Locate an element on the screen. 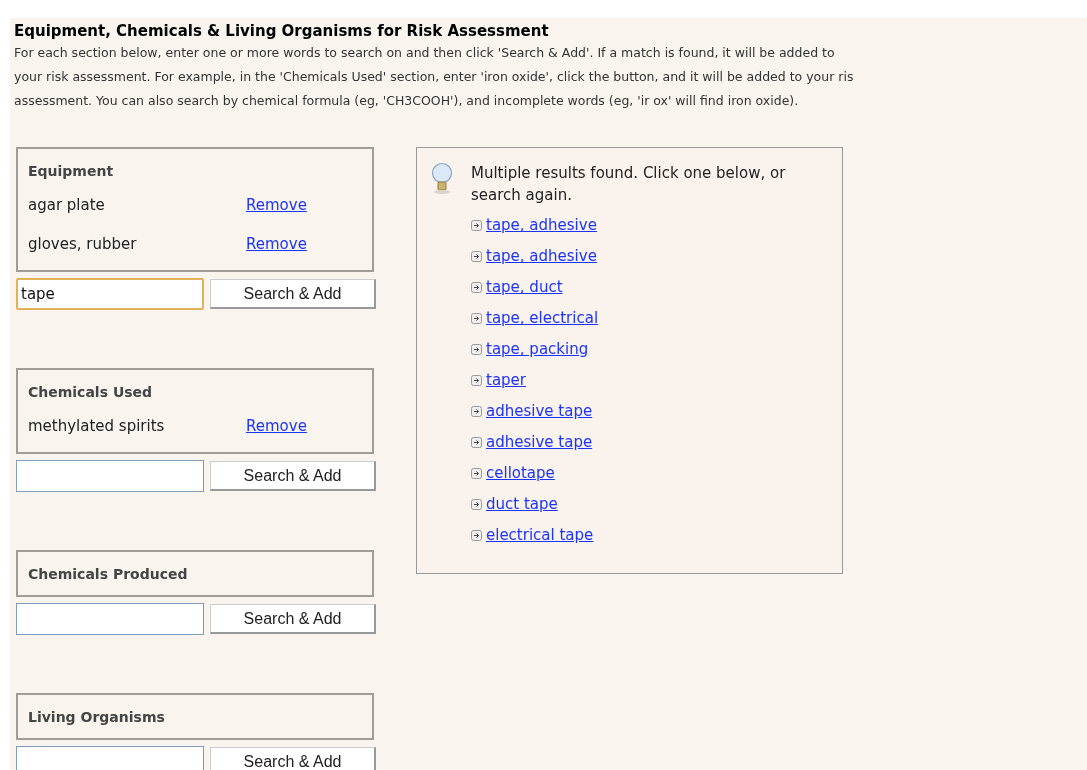 This screenshot has height=770, width=1087. section-heading: Chemicals Used is located at coordinates (91, 392).